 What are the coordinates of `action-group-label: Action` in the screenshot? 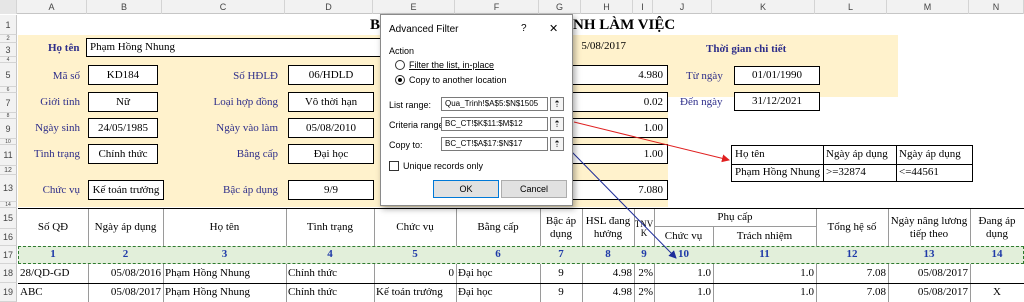 It's located at (402, 51).